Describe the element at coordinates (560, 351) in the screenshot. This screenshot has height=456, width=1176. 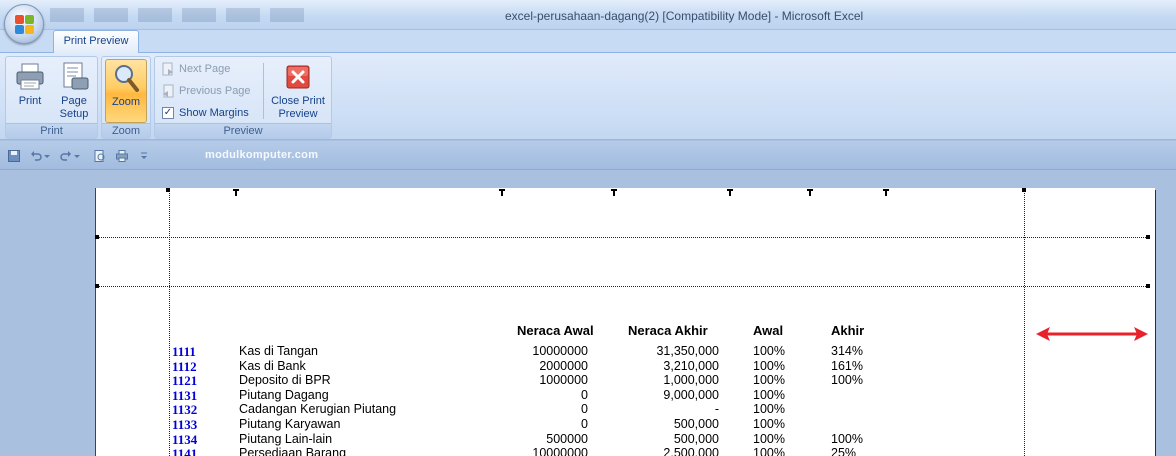
I see `neraca-awal-value: 10000000` at that location.